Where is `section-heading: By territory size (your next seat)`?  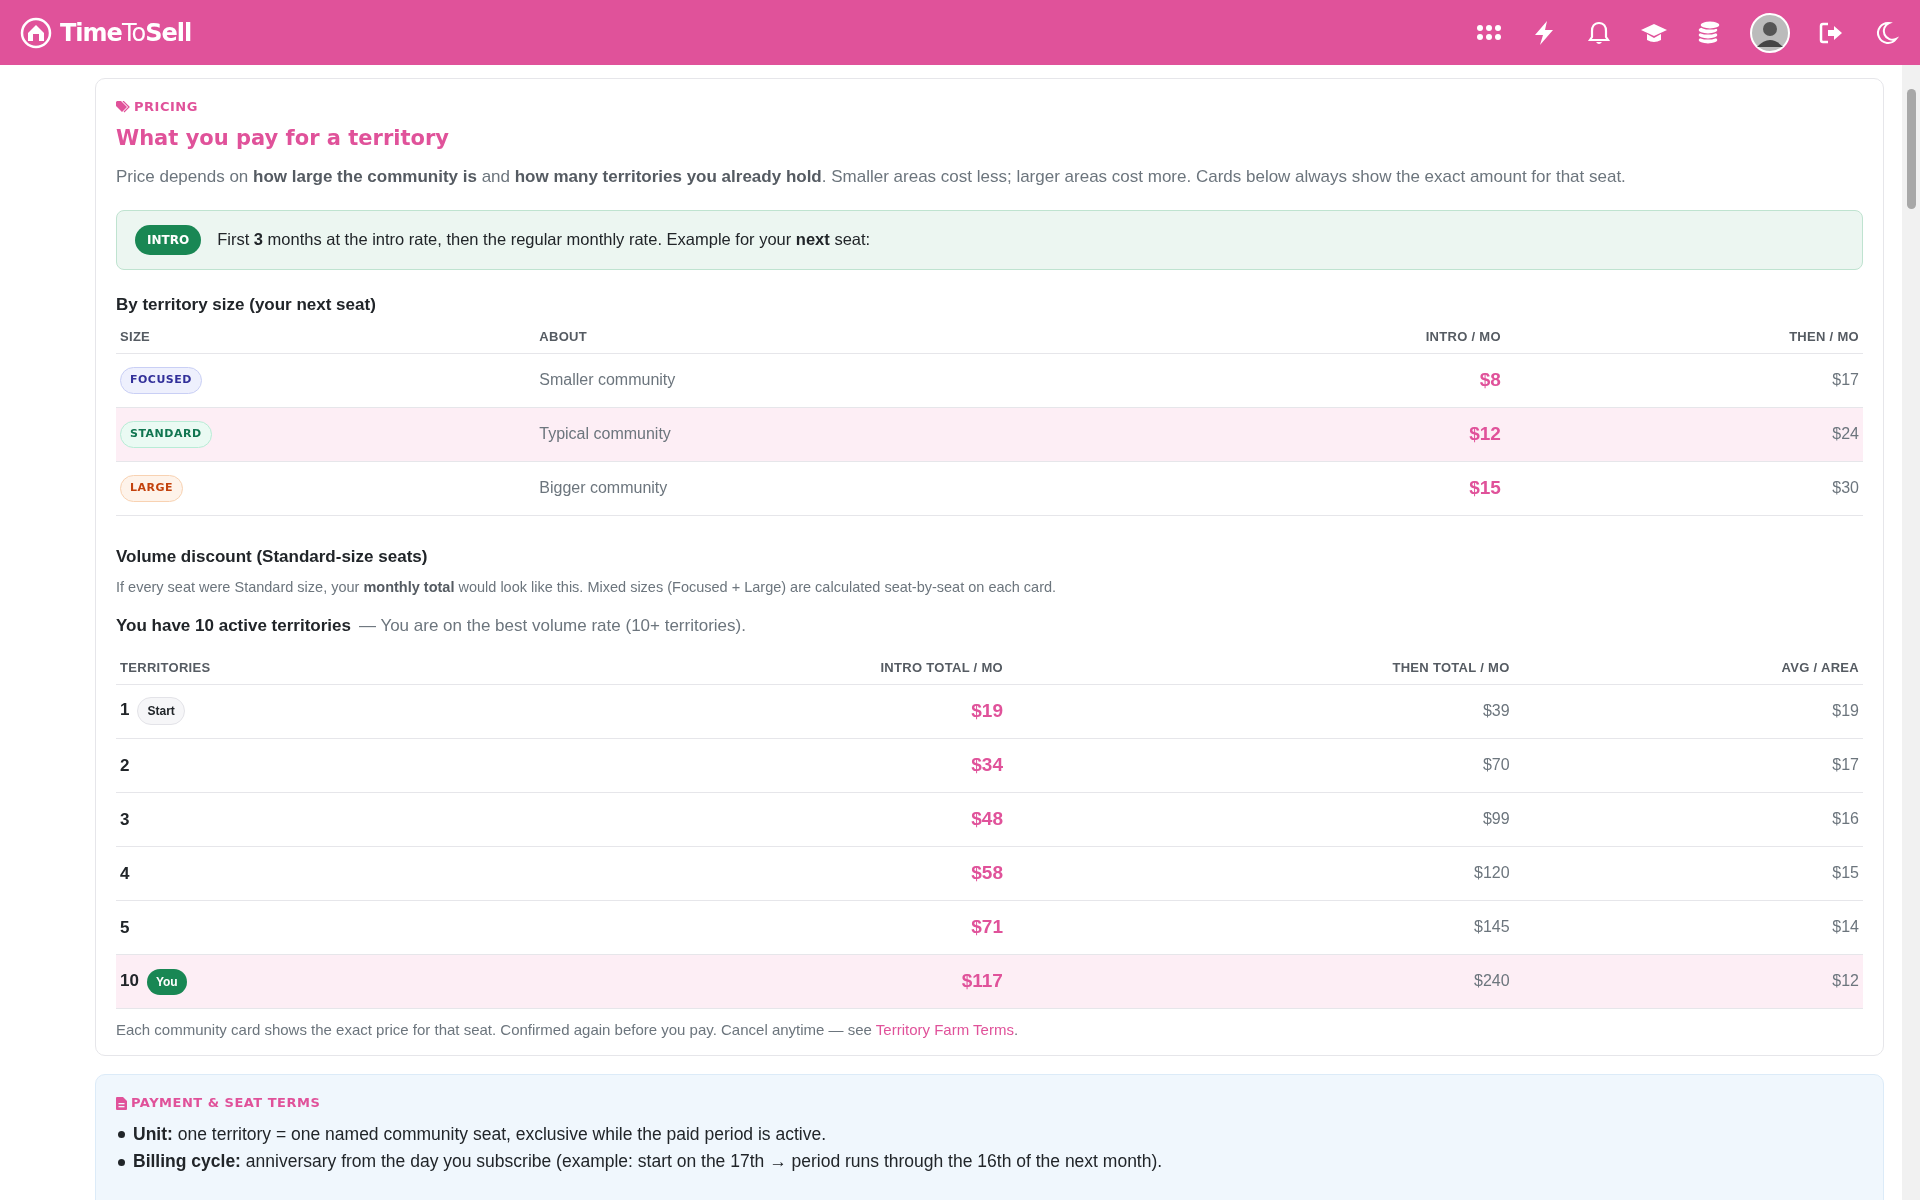
section-heading: By territory size (your next seat) is located at coordinates (246, 304).